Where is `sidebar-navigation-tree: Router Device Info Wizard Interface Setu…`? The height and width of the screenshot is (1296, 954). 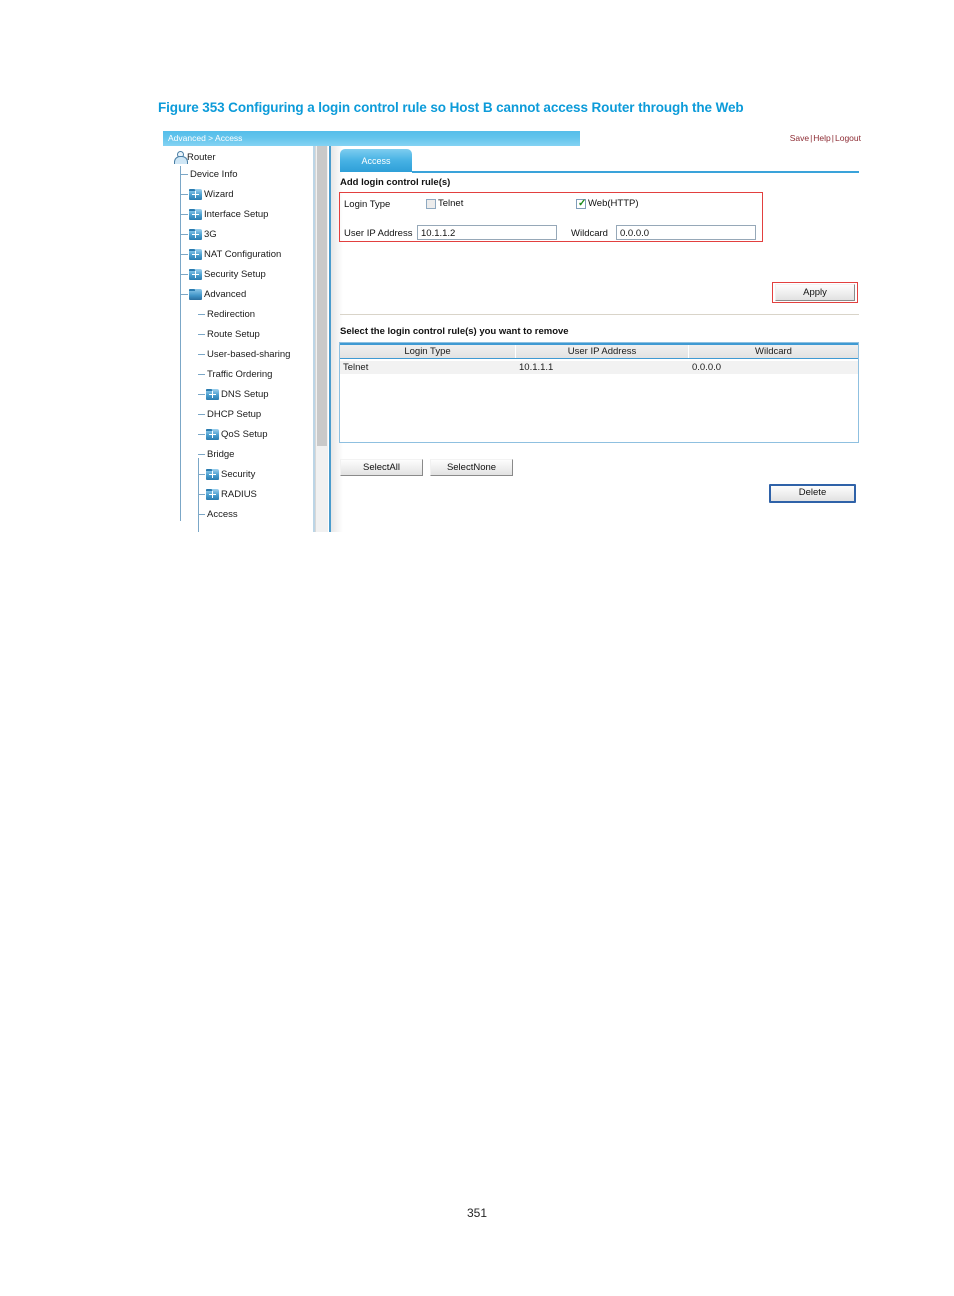
sidebar-navigation-tree: Router Device Info Wizard Interface Setu… is located at coordinates (239, 339).